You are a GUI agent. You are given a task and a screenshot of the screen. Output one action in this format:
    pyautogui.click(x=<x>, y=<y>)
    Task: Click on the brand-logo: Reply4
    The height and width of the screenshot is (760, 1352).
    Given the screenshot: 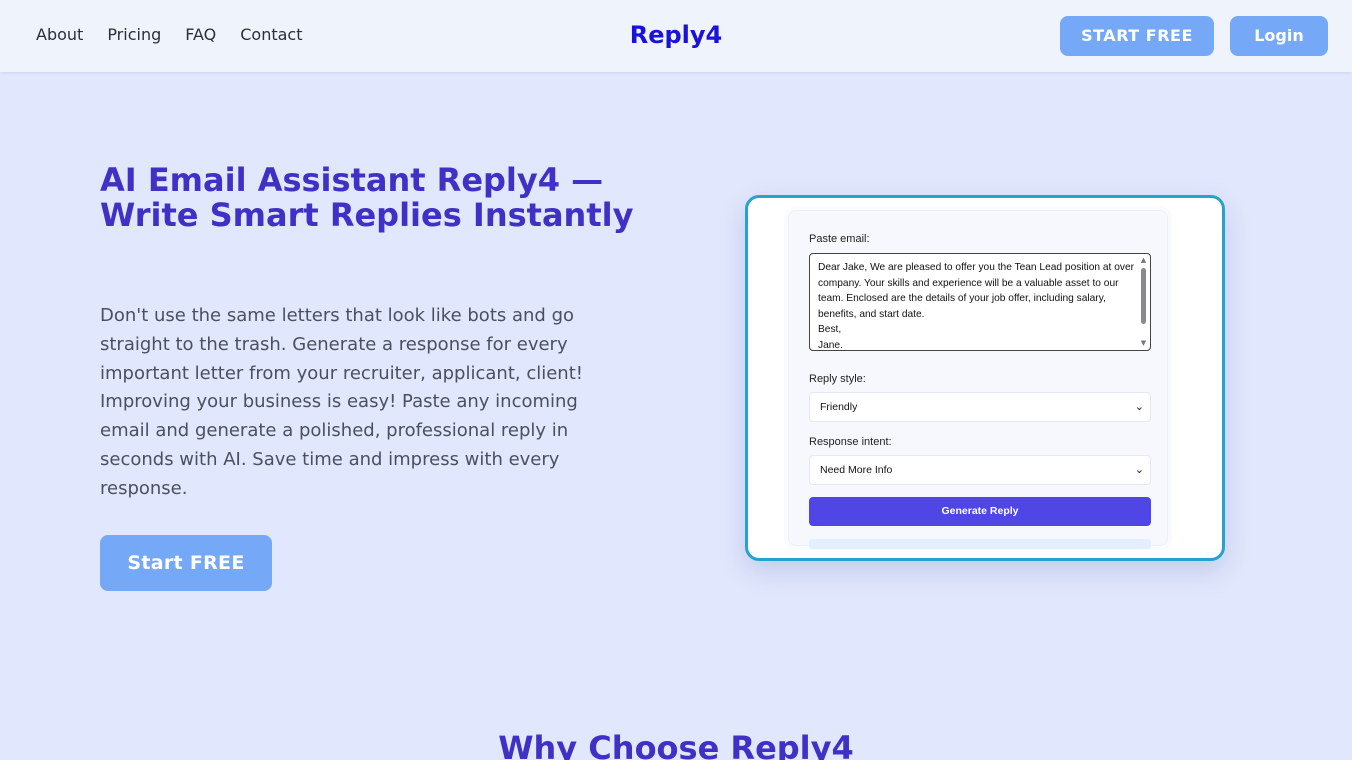 What is the action you would take?
    pyautogui.click(x=676, y=35)
    